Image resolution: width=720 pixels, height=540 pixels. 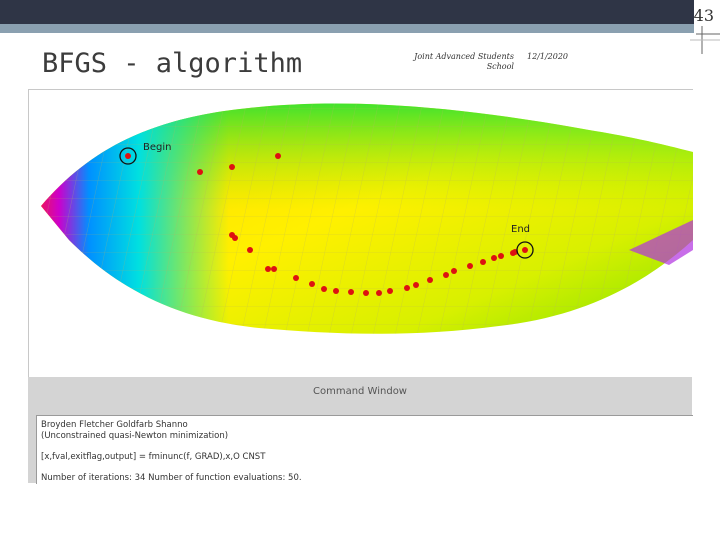 What do you see at coordinates (520, 229) in the screenshot?
I see `end-label: End` at bounding box center [520, 229].